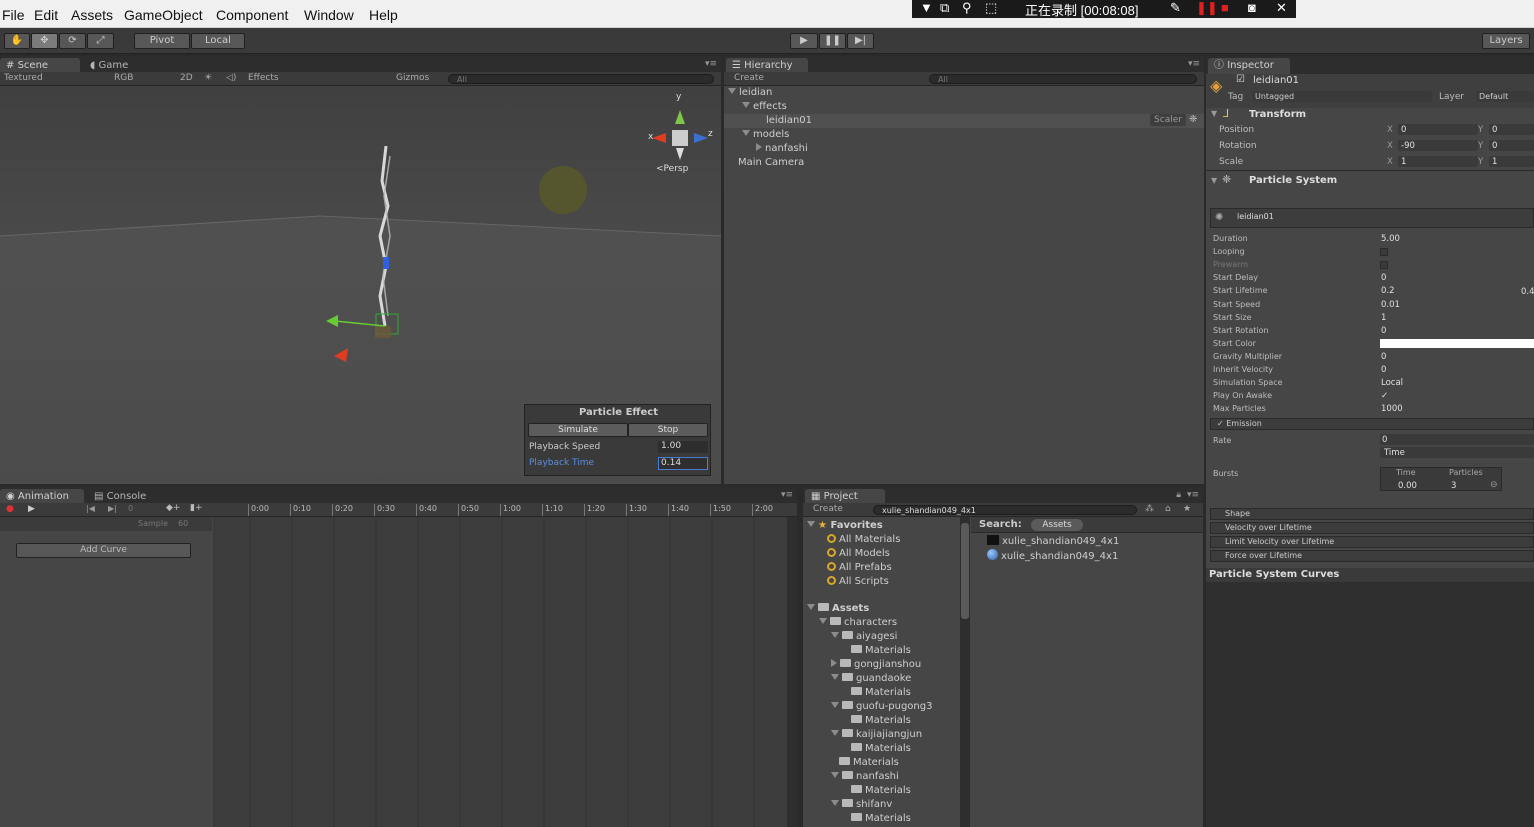 The width and height of the screenshot is (1534, 827). What do you see at coordinates (771, 163) in the screenshot?
I see `hierarchy-item: Main Camera` at bounding box center [771, 163].